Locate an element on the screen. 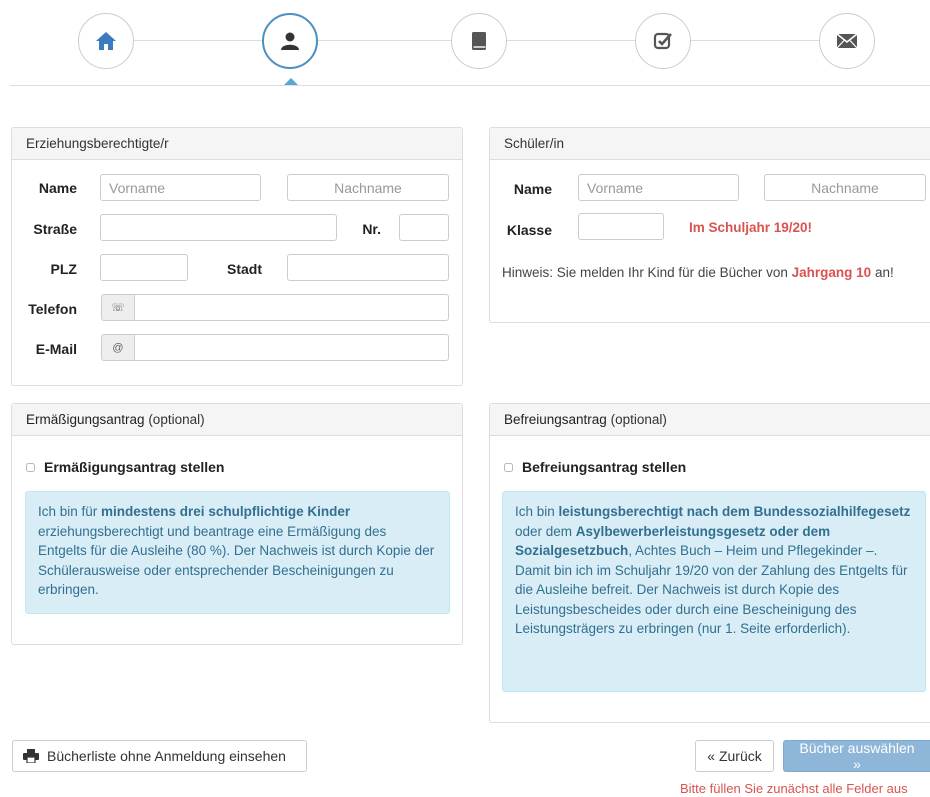 The height and width of the screenshot is (797, 930). house-number-label: Nr. is located at coordinates (371, 229).